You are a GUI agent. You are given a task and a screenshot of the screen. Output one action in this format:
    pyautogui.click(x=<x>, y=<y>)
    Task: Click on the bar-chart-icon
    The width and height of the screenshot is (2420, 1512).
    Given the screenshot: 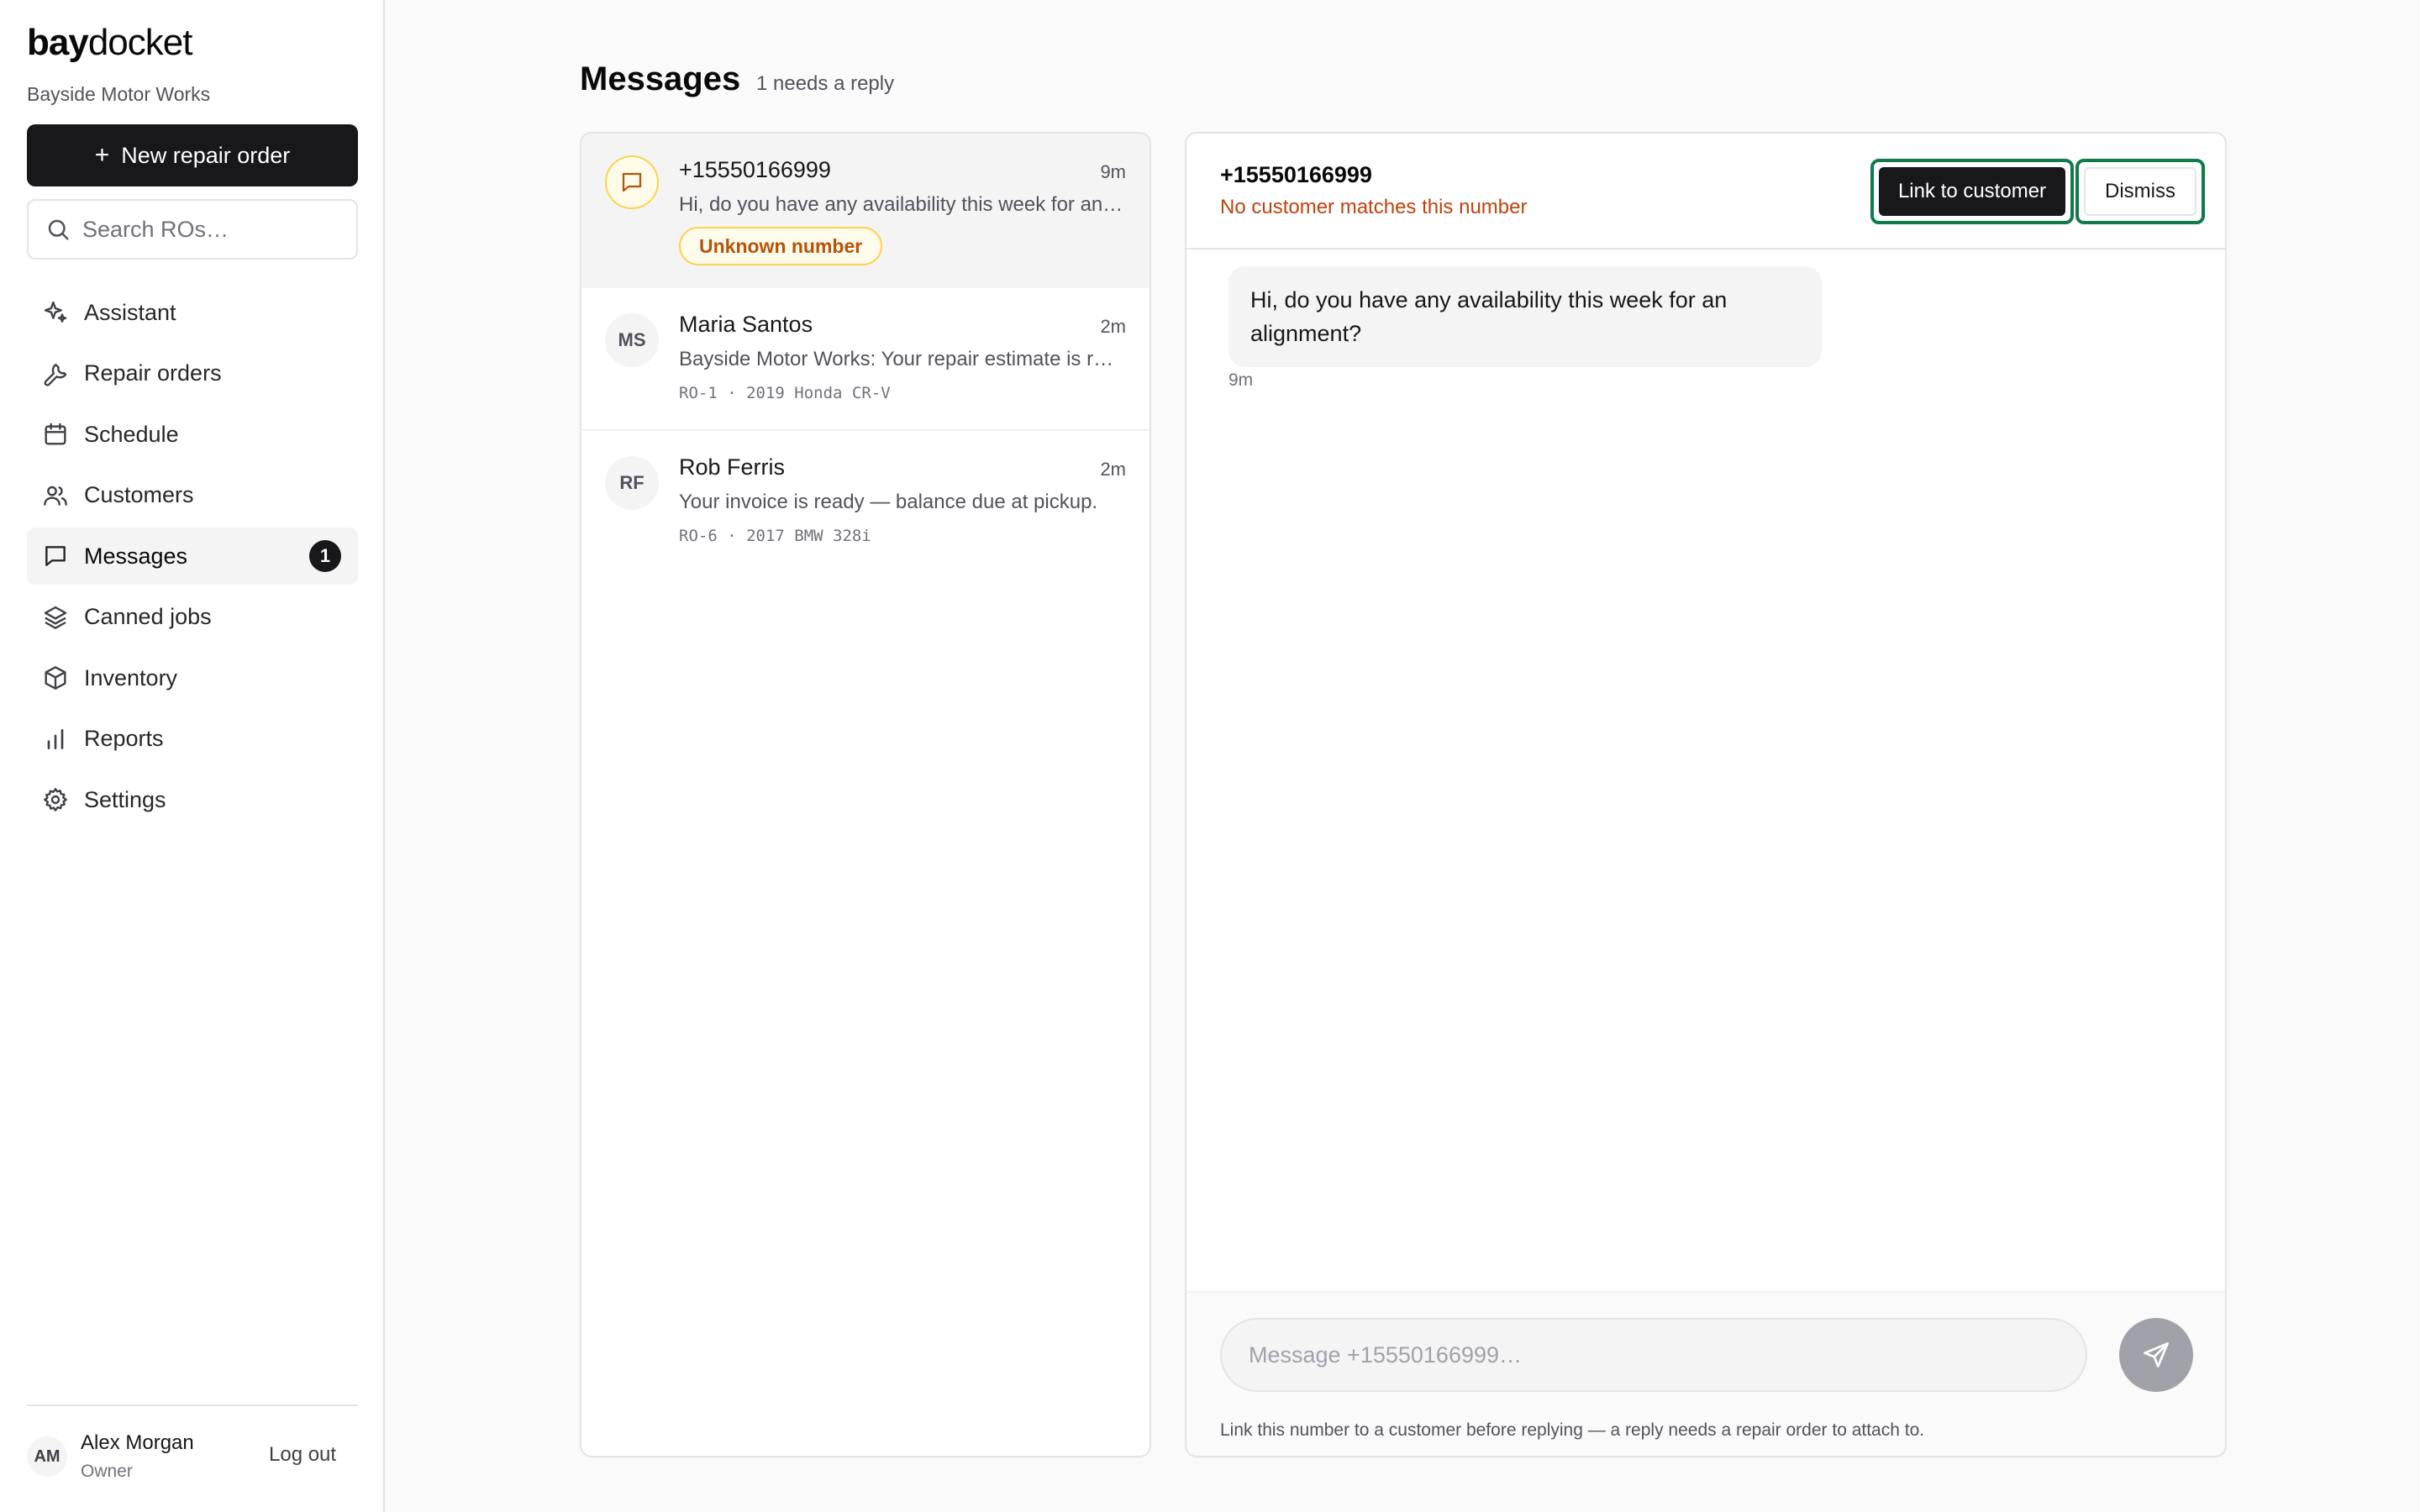 What is the action you would take?
    pyautogui.click(x=55, y=738)
    